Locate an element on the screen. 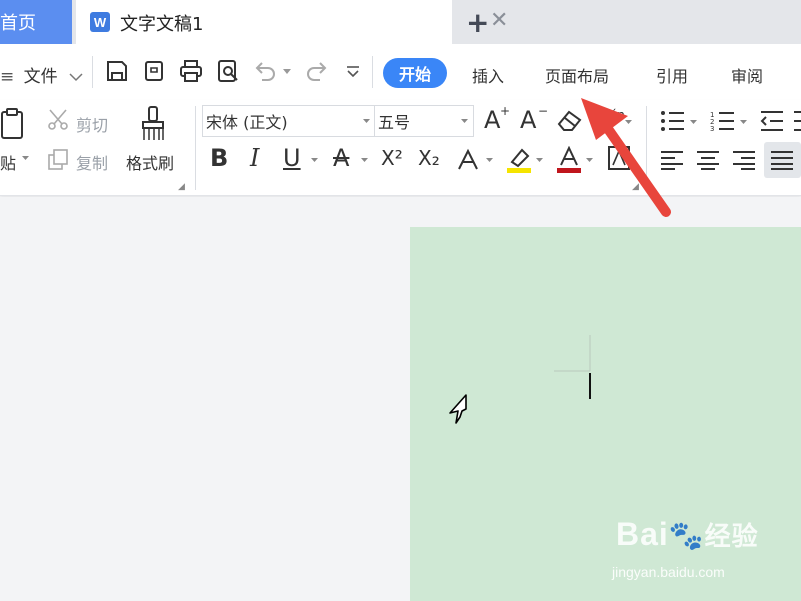 This screenshot has height=601, width=801. watermark-url: jingyan.baidu.com is located at coordinates (668, 572).